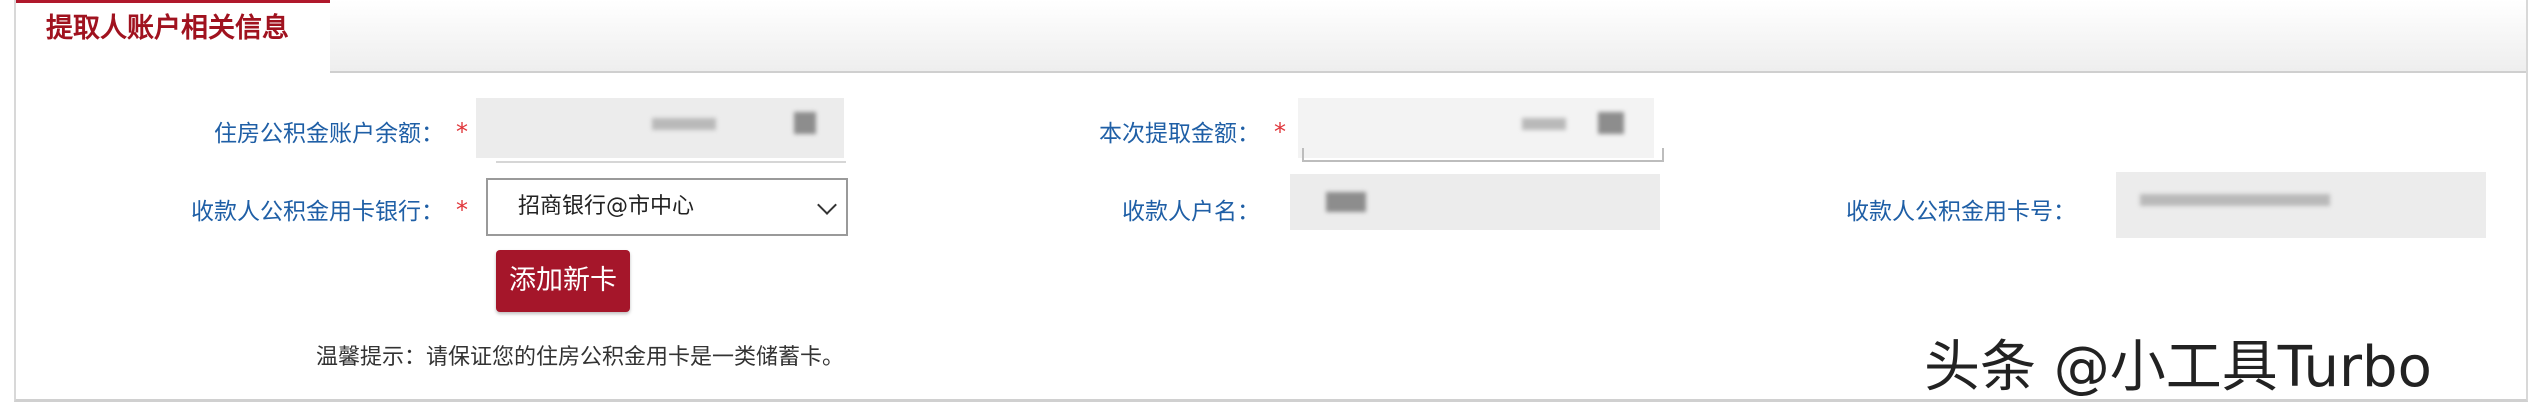 The width and height of the screenshot is (2542, 410). I want to click on card-number-field, so click(2301, 205).